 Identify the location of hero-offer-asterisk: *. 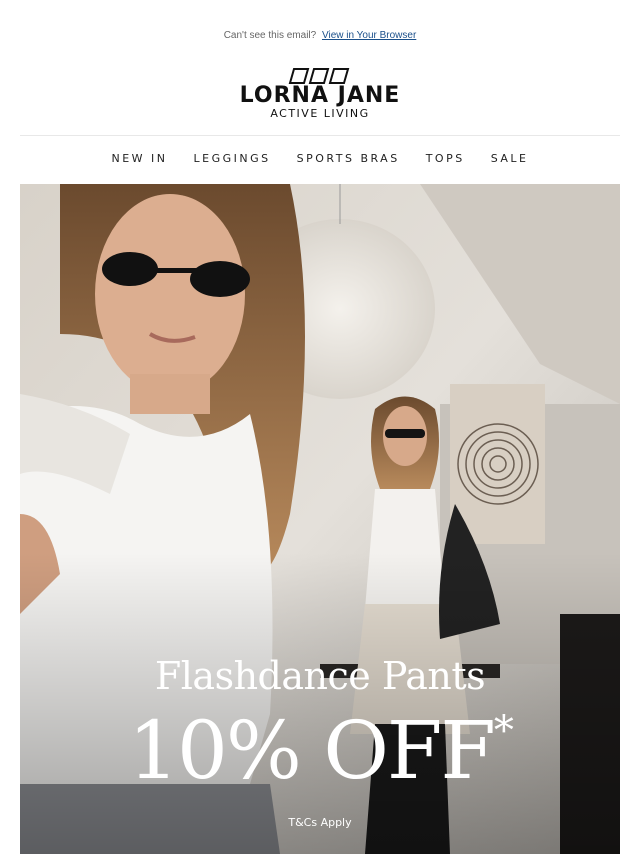
(503, 731).